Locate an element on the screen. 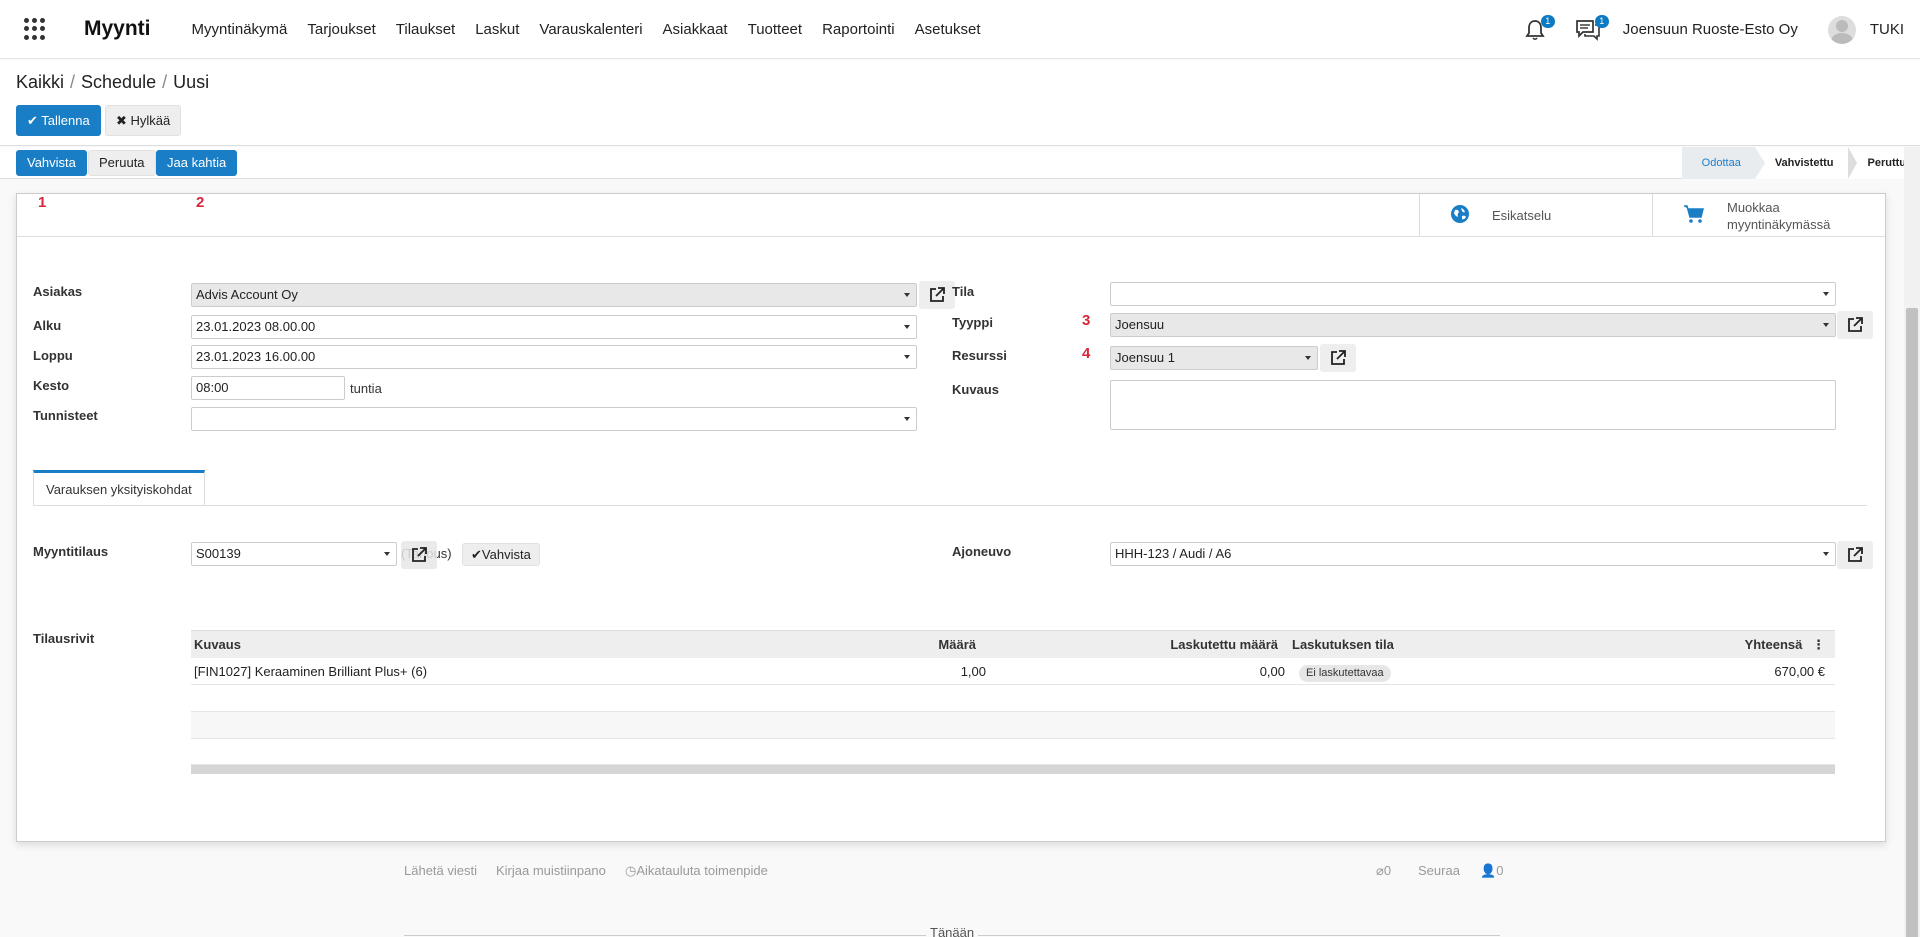  vehicle-external-link-icon is located at coordinates (1855, 555).